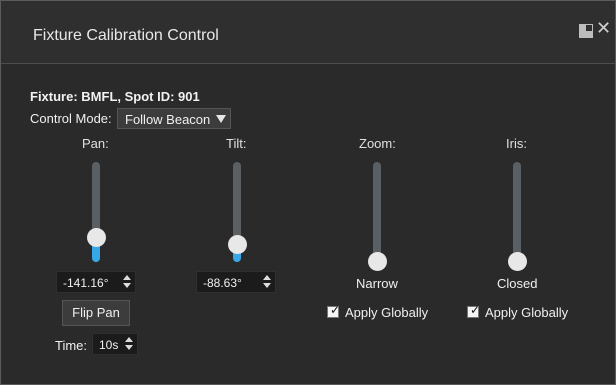 Image resolution: width=616 pixels, height=385 pixels. Describe the element at coordinates (86, 283) in the screenshot. I see `pan-value: -141.16°` at that location.